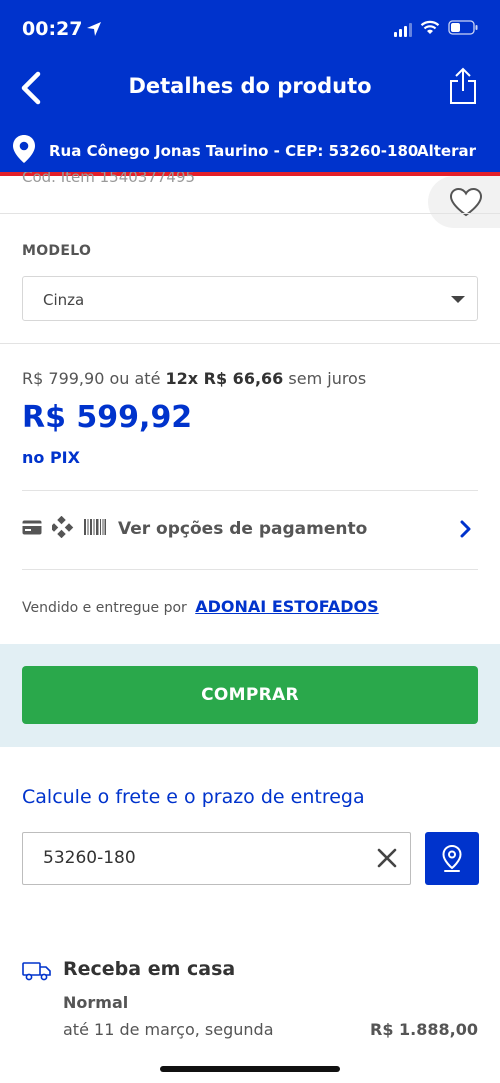  Describe the element at coordinates (466, 531) in the screenshot. I see `chevron-right-icon` at that location.